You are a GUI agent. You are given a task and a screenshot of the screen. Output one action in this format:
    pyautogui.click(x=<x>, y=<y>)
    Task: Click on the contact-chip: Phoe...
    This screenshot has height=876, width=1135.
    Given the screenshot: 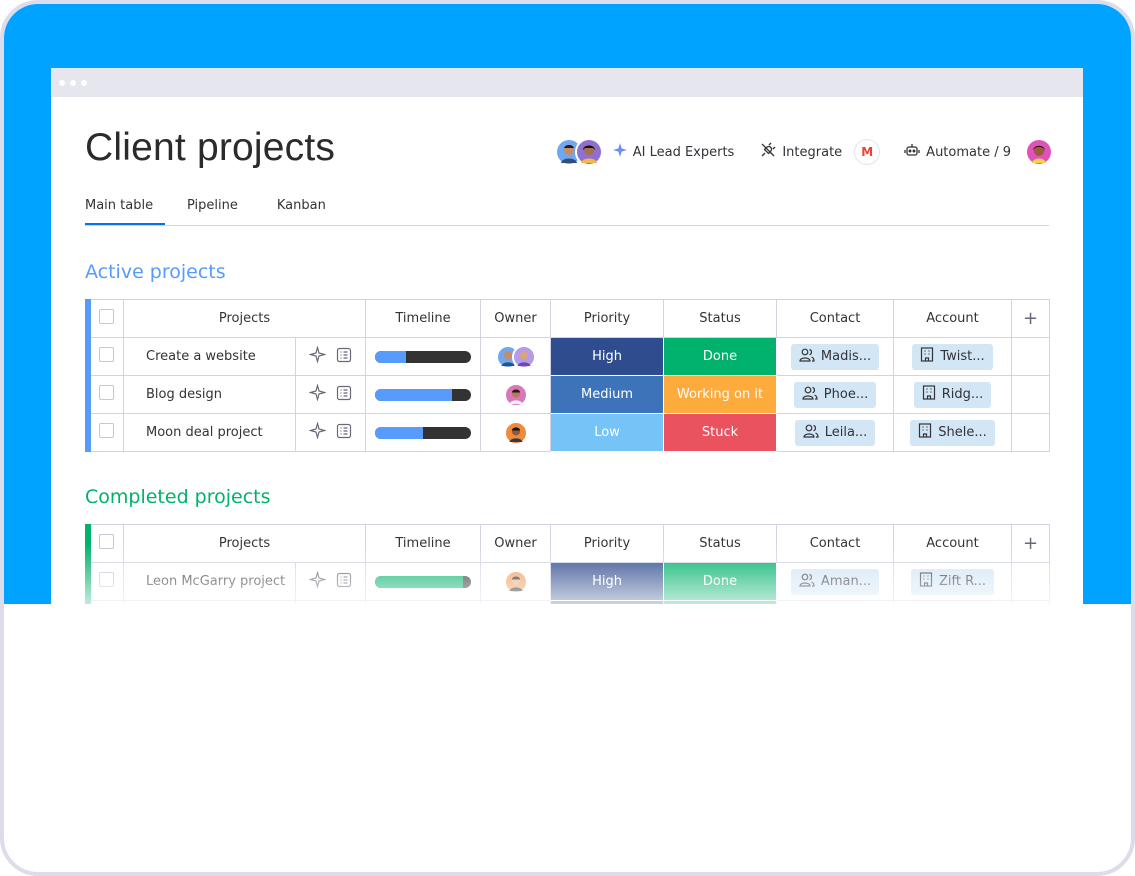 What is the action you would take?
    pyautogui.click(x=835, y=394)
    